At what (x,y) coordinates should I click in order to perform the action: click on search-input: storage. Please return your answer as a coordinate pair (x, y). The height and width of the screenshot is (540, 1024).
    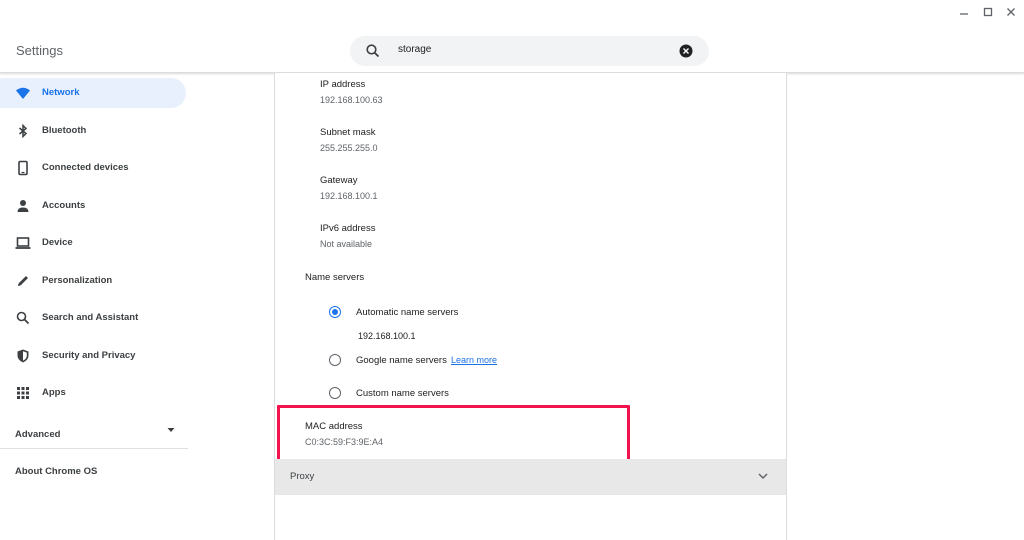
    Looking at the image, I should click on (414, 49).